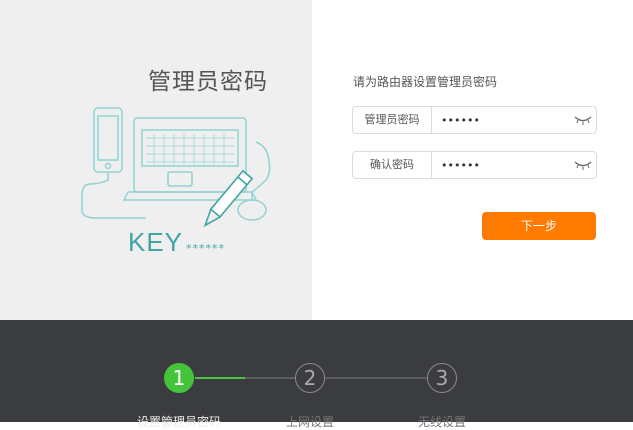 The width and height of the screenshot is (633, 430). I want to click on form-prompt: 请为路由器设置管理员密码, so click(425, 82).